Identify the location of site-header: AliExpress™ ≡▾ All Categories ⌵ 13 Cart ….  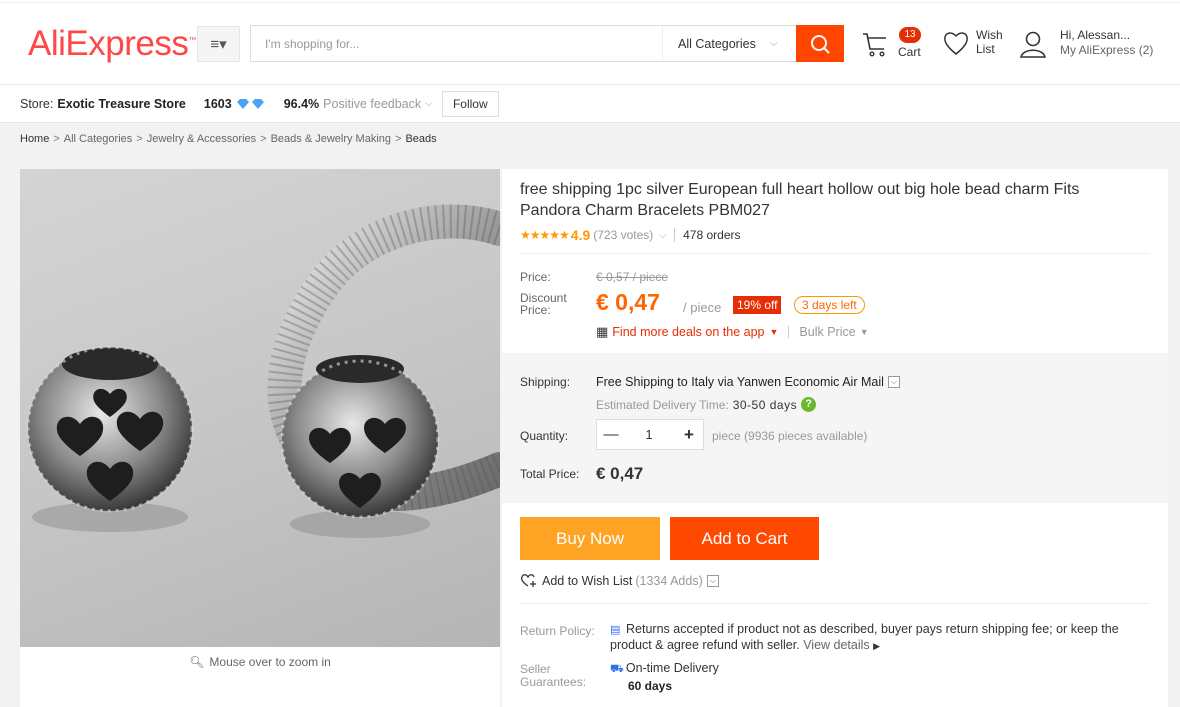
(590, 42).